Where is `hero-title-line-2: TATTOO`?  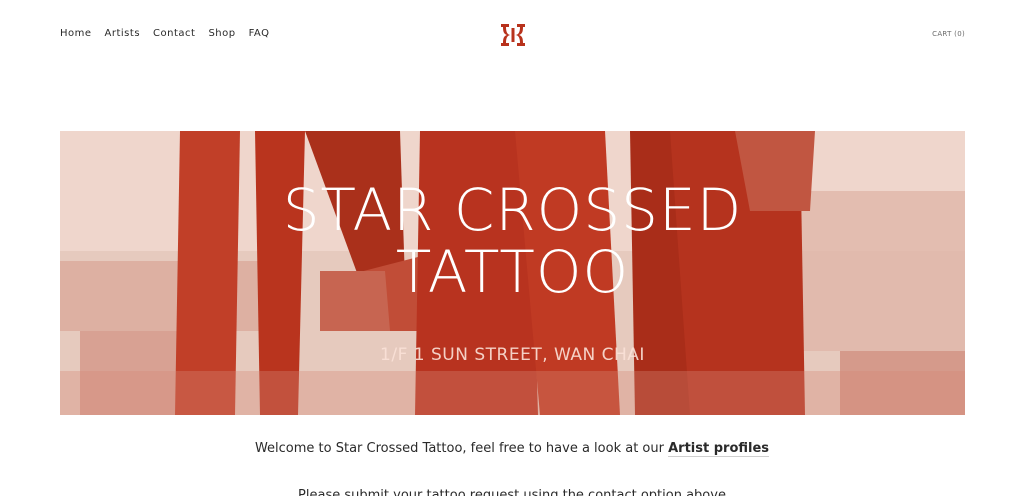 hero-title-line-2: TATTOO is located at coordinates (512, 272).